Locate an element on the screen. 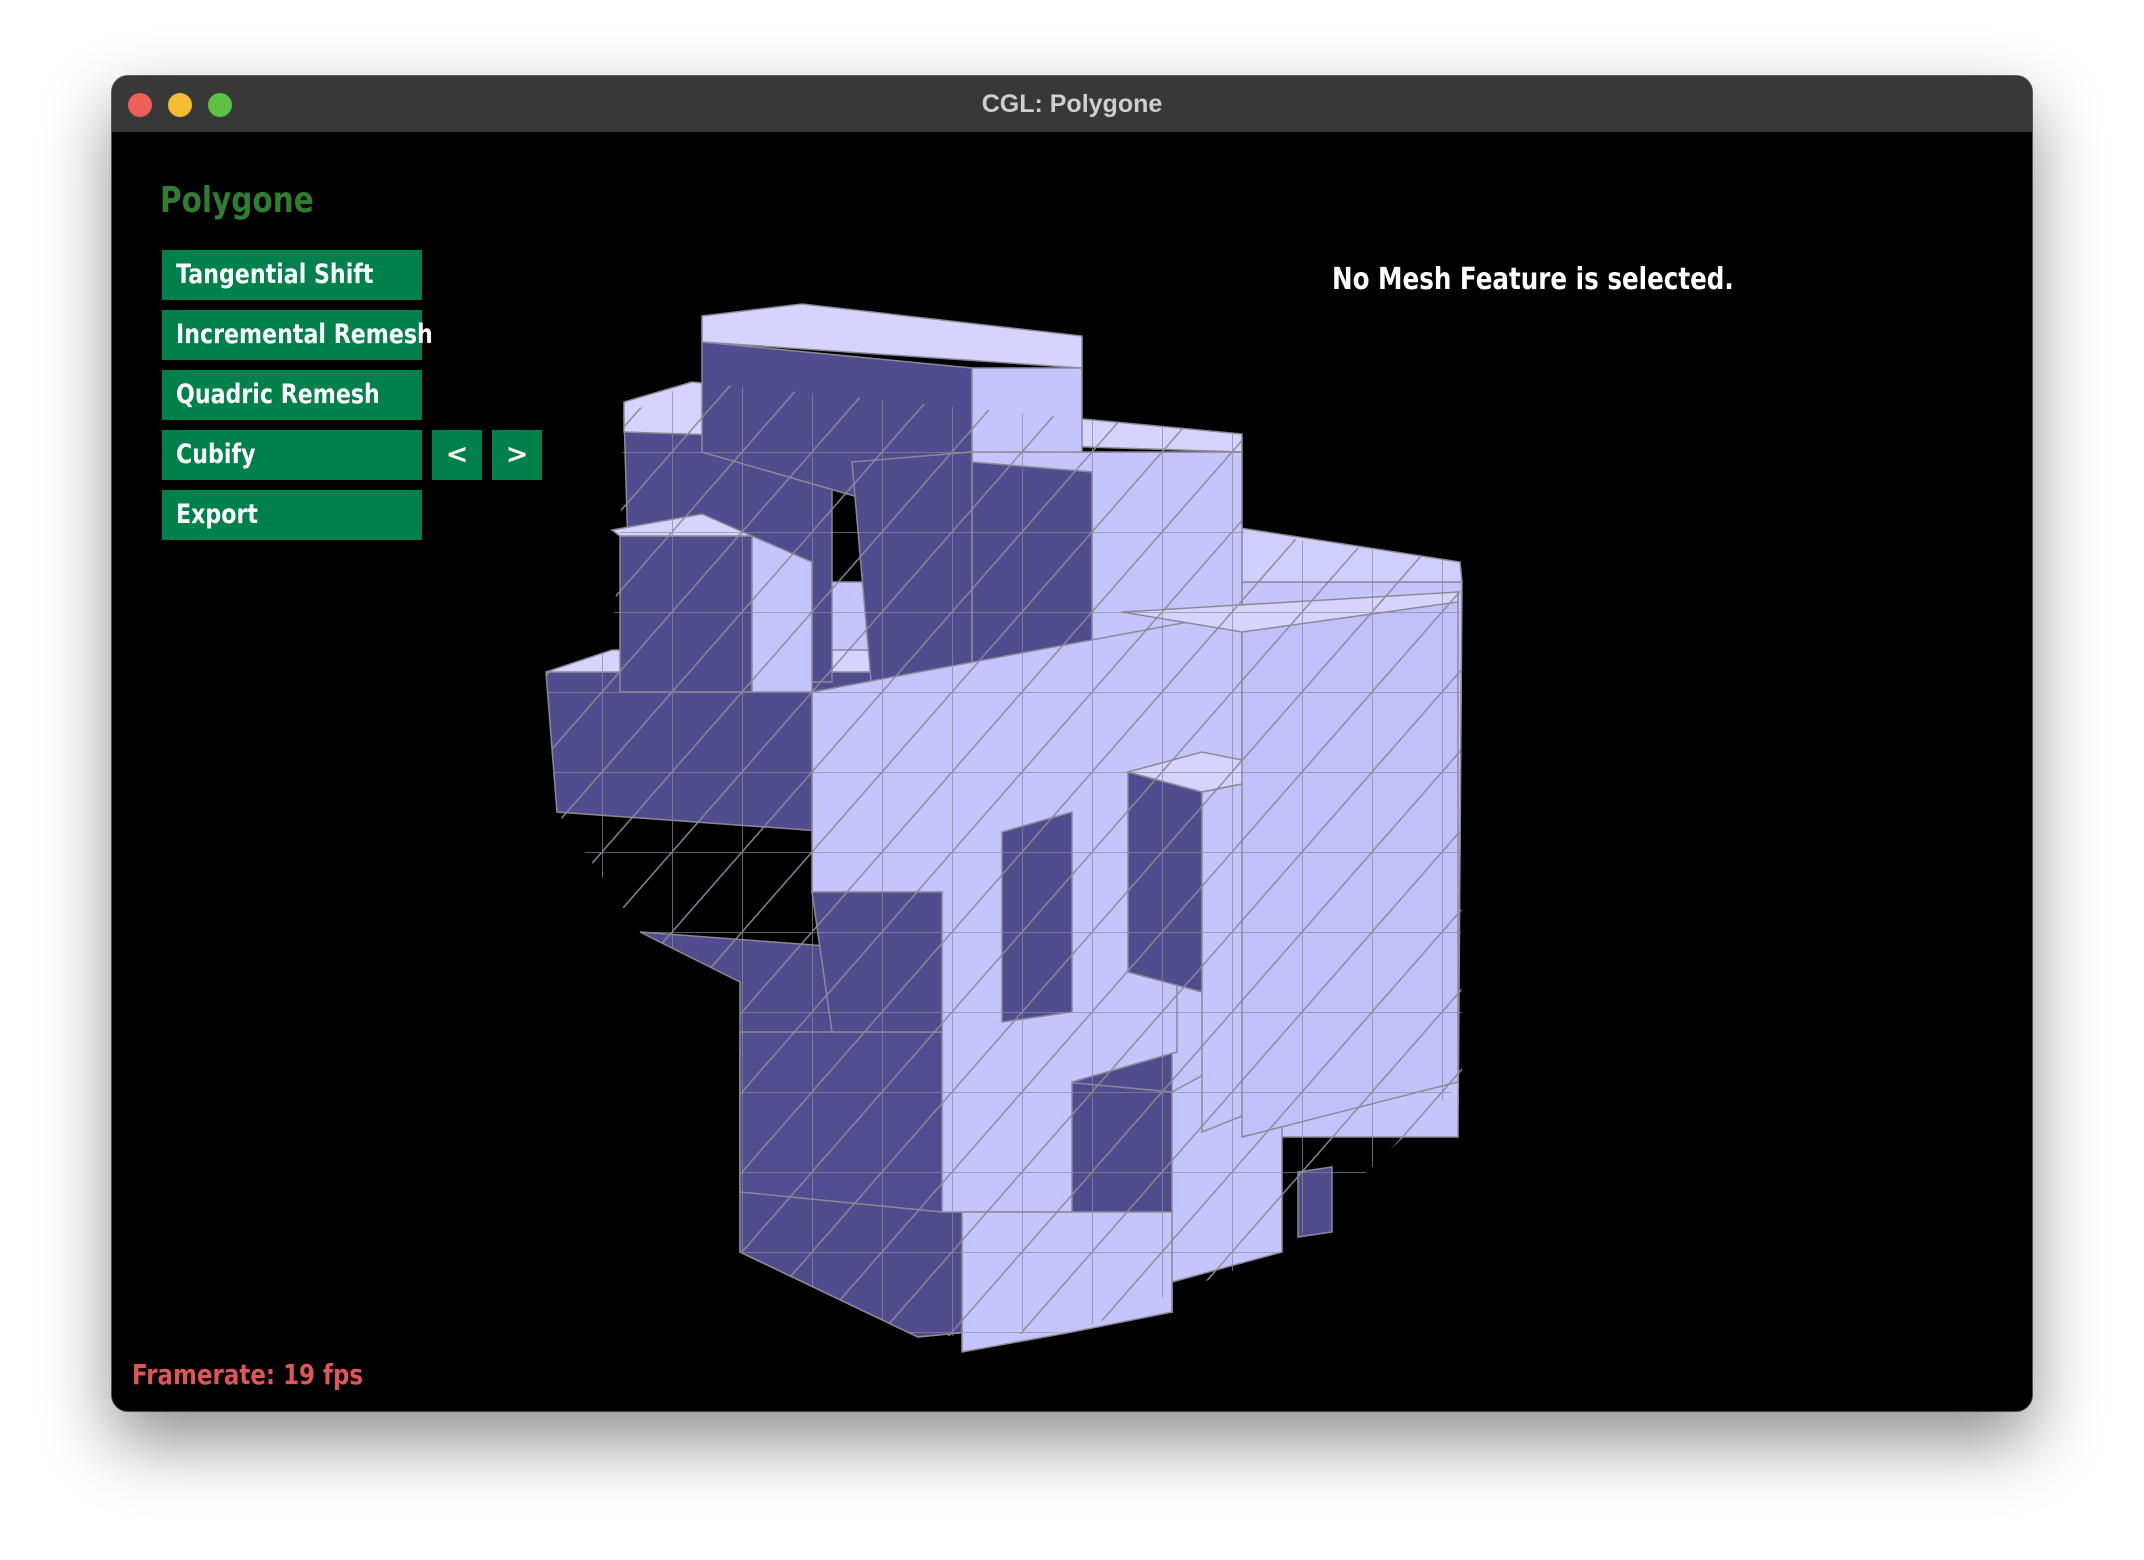 The image size is (2144, 1560). prev-label: < is located at coordinates (457, 454).